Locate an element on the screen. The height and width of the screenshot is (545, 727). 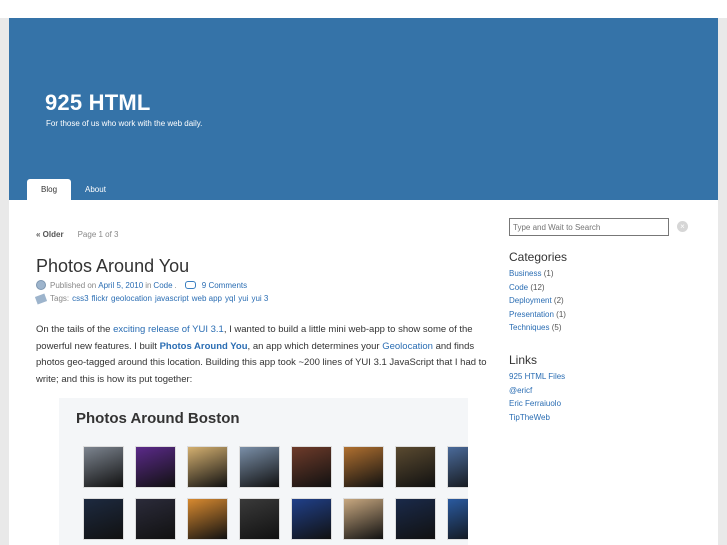
tag-link: flickr is located at coordinates (100, 298).